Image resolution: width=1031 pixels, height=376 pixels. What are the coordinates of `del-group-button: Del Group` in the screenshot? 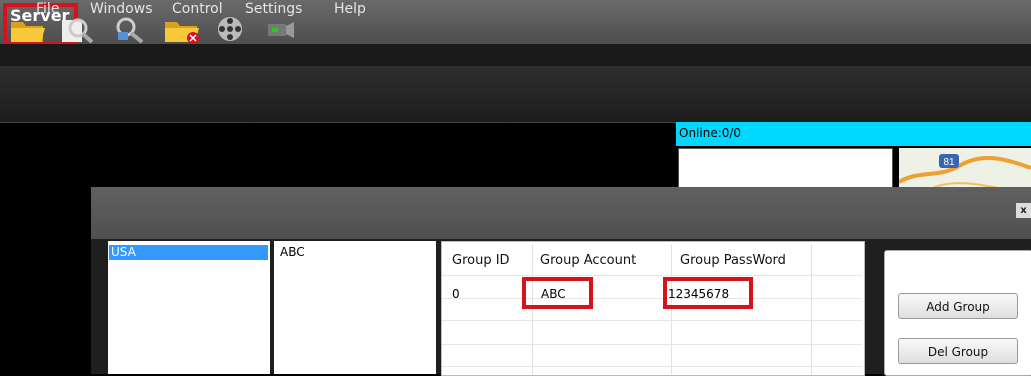 It's located at (958, 351).